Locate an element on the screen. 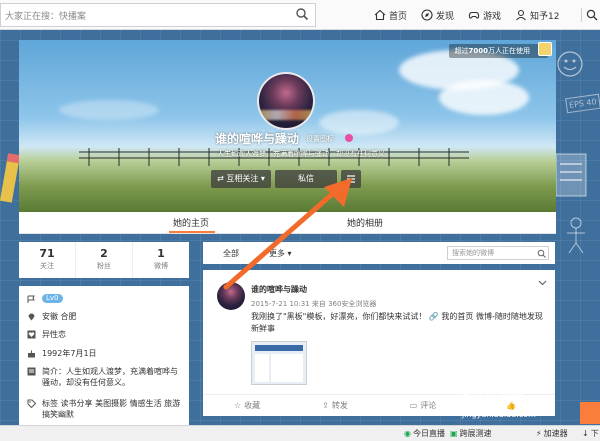 The height and width of the screenshot is (441, 600). nav-discover: 发现 is located at coordinates (437, 15).